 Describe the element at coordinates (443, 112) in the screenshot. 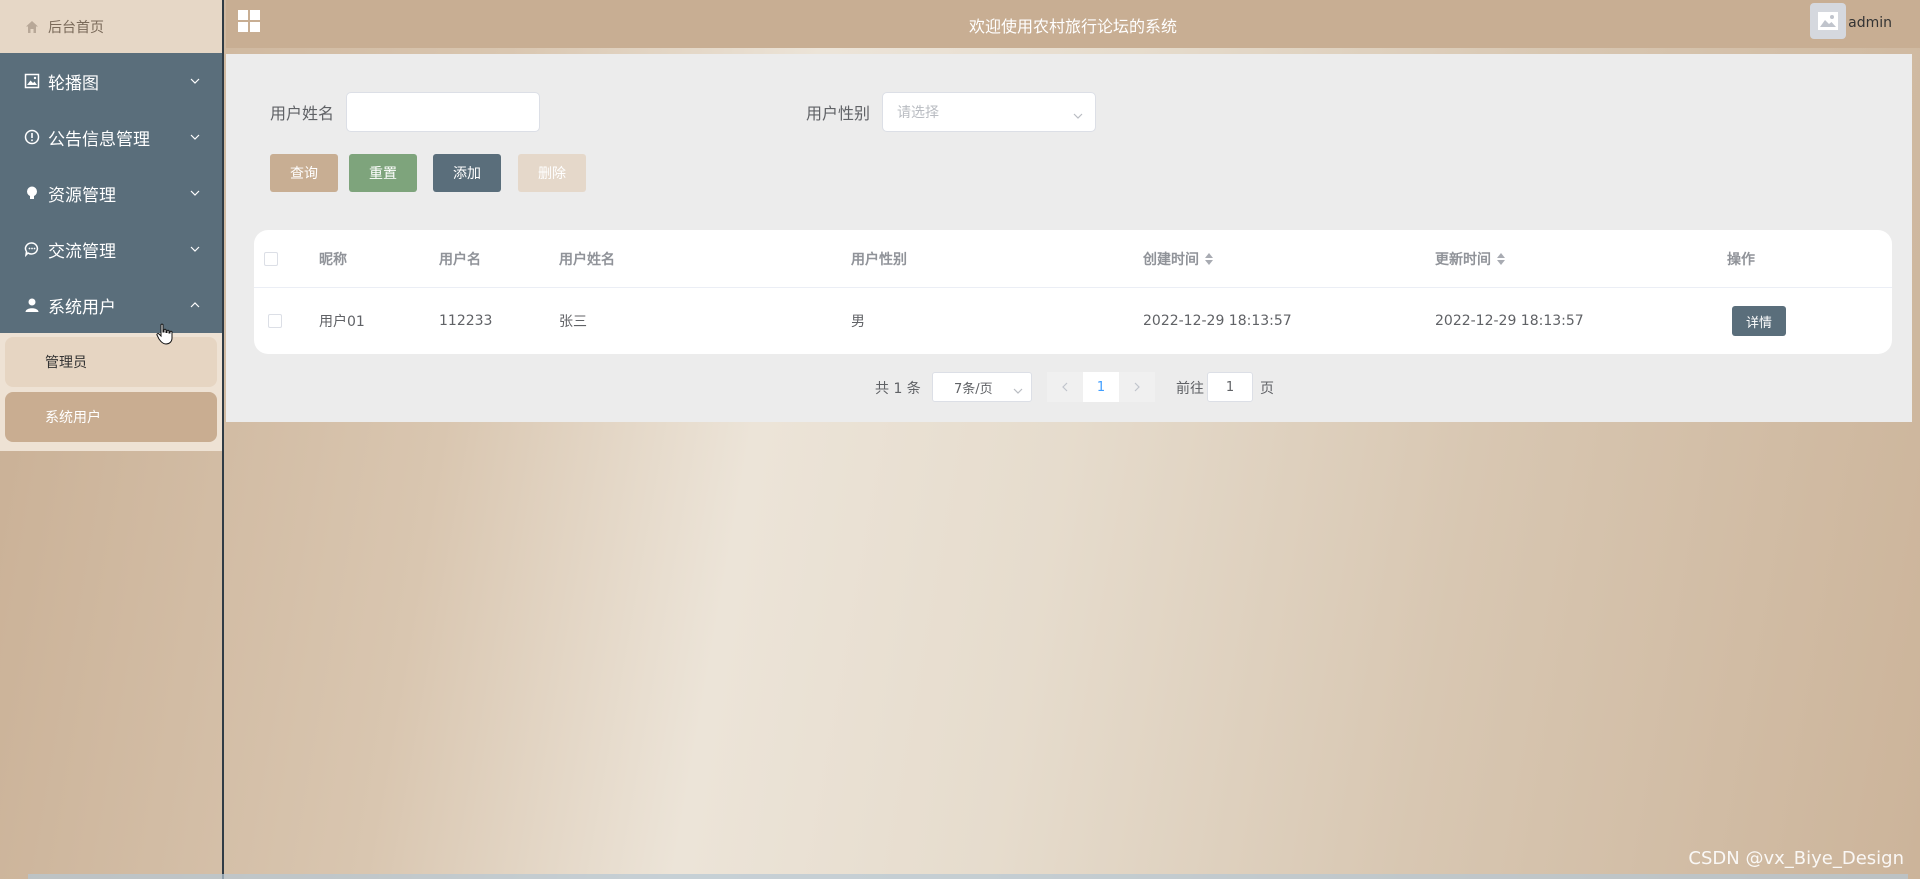

I see `name-input` at that location.